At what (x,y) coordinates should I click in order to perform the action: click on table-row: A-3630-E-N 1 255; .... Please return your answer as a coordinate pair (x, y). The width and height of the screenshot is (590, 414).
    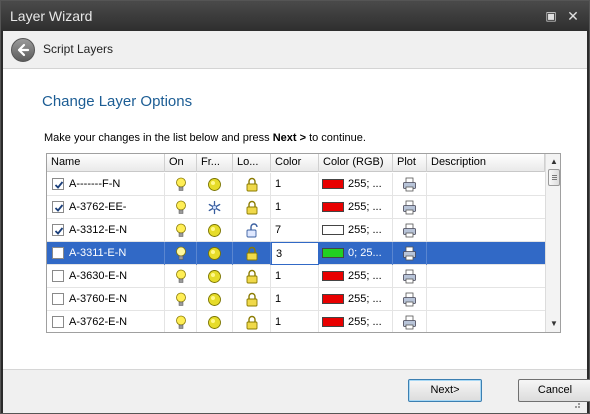
    Looking at the image, I should click on (296, 276).